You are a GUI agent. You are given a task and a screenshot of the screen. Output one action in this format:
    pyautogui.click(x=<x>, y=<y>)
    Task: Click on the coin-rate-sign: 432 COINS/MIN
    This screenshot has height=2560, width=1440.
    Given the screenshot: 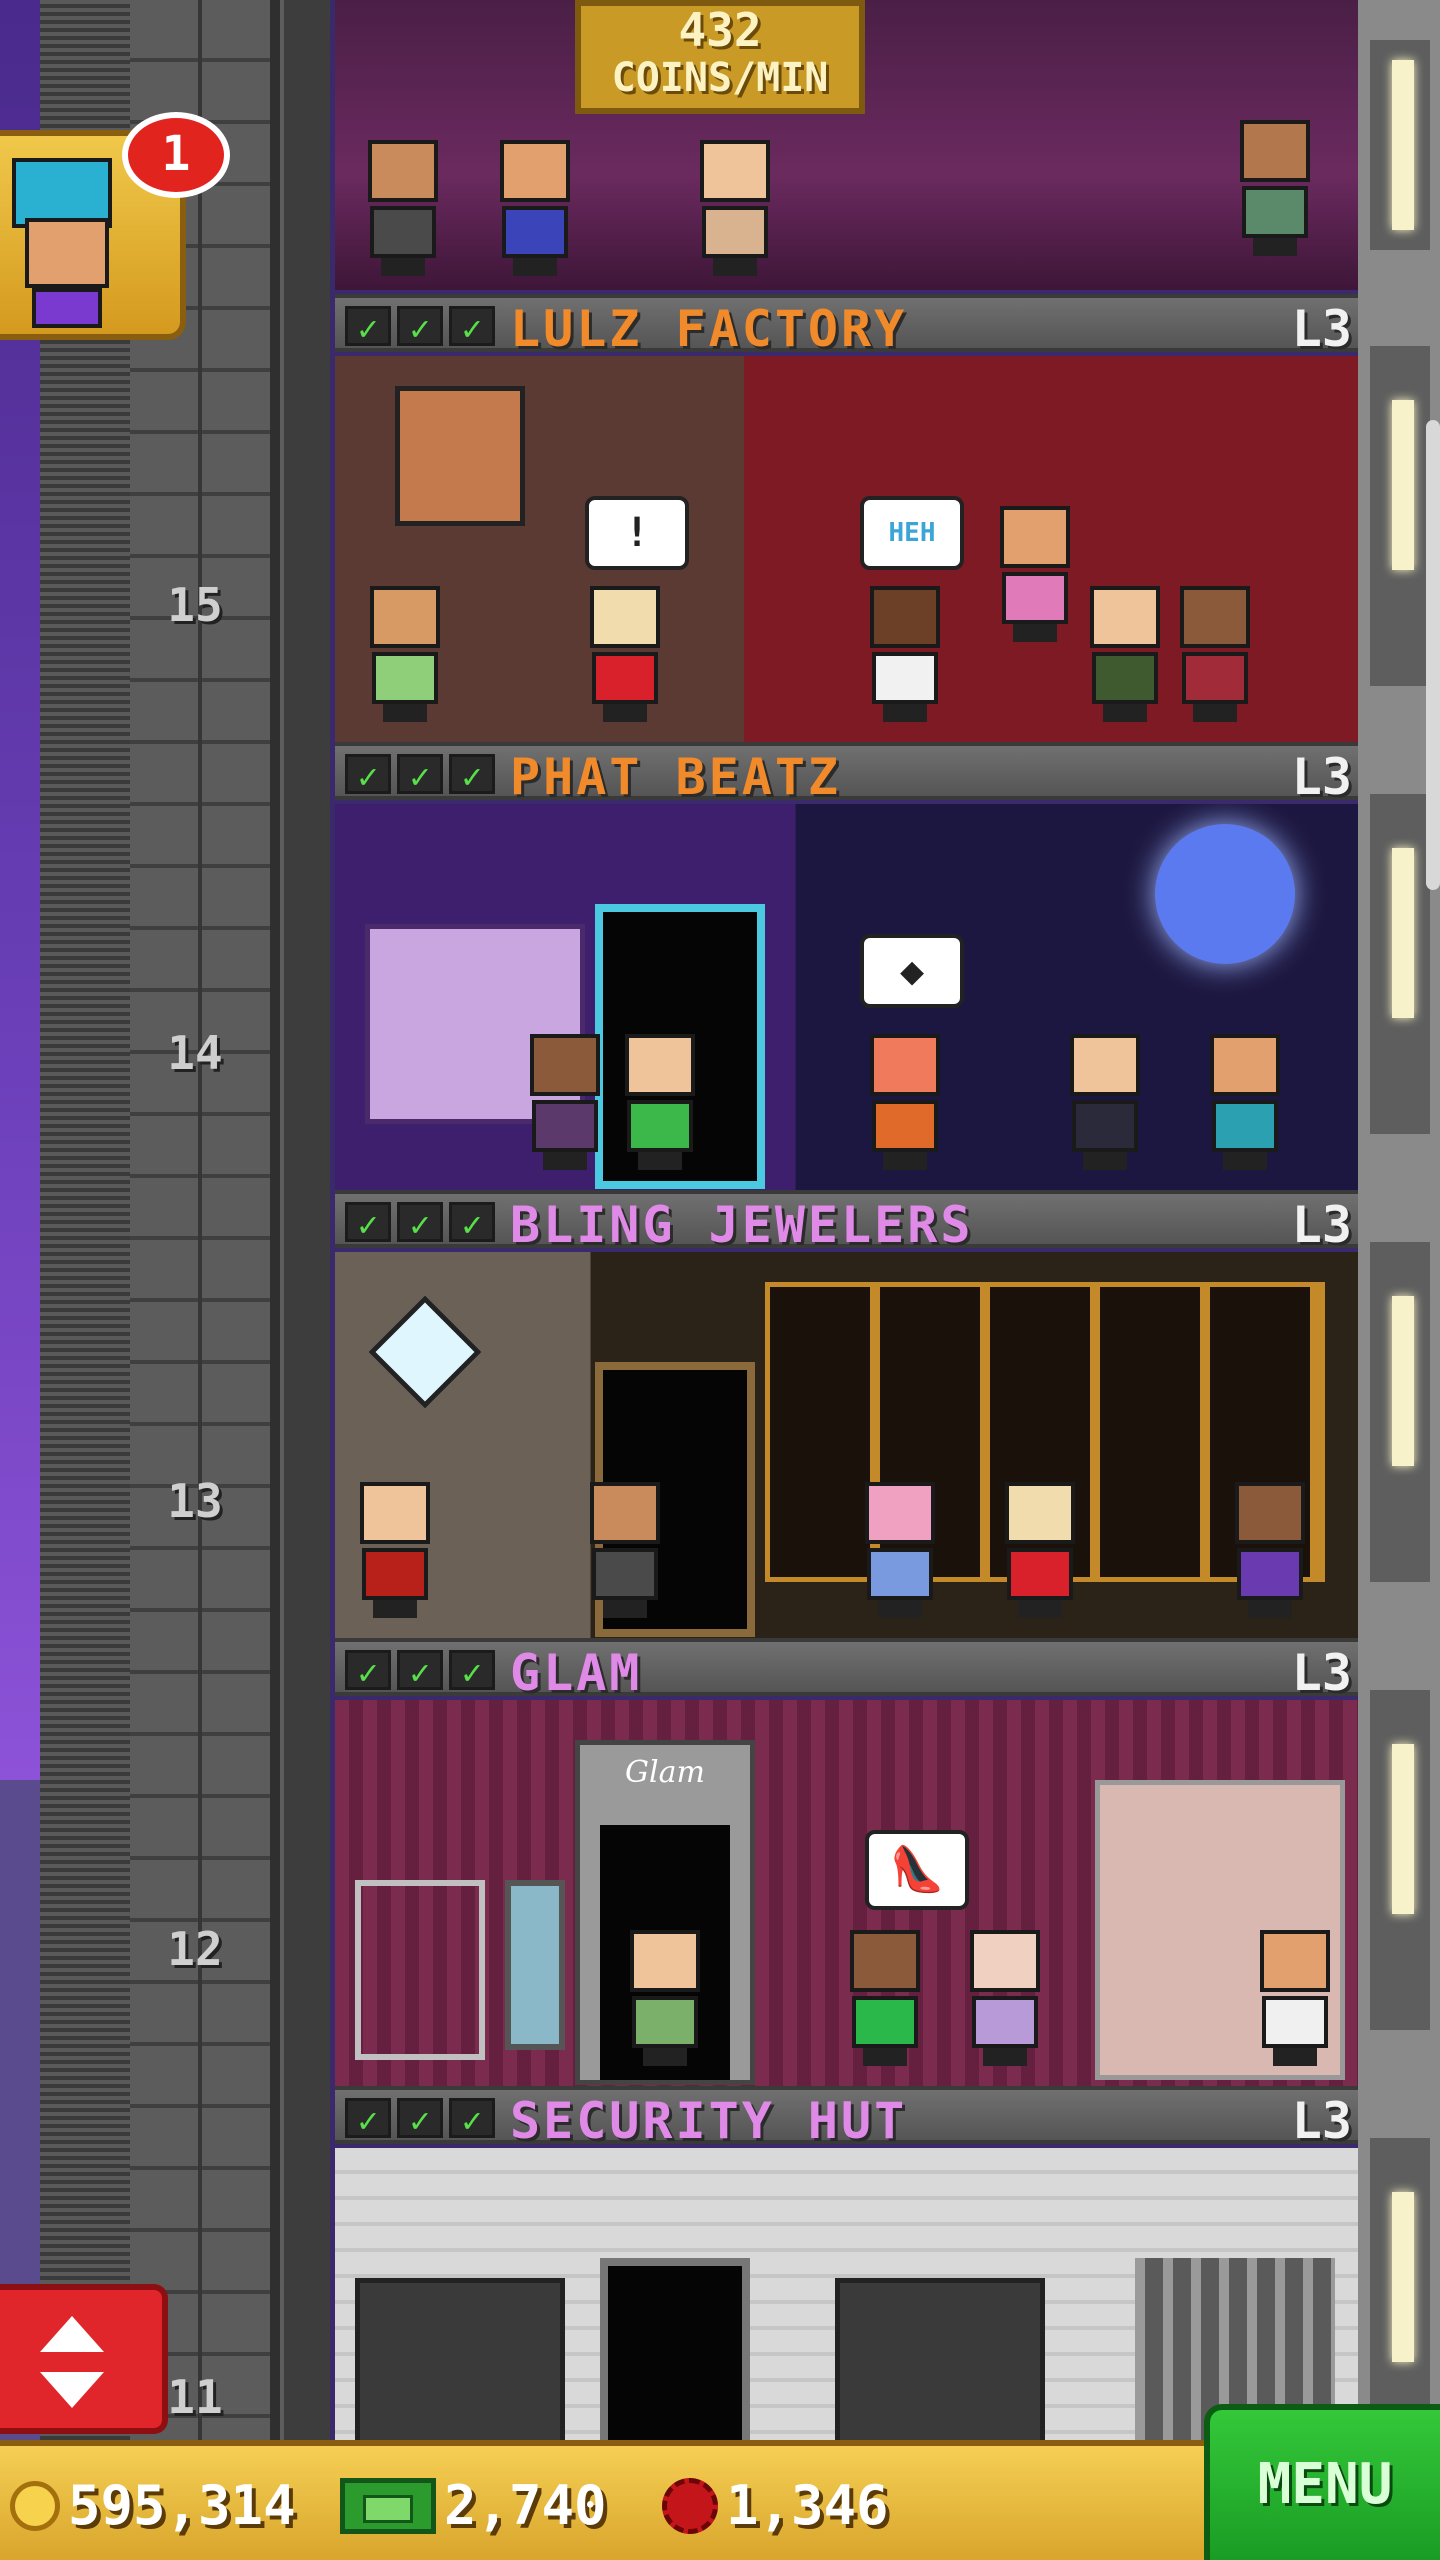 What is the action you would take?
    pyautogui.click(x=720, y=57)
    